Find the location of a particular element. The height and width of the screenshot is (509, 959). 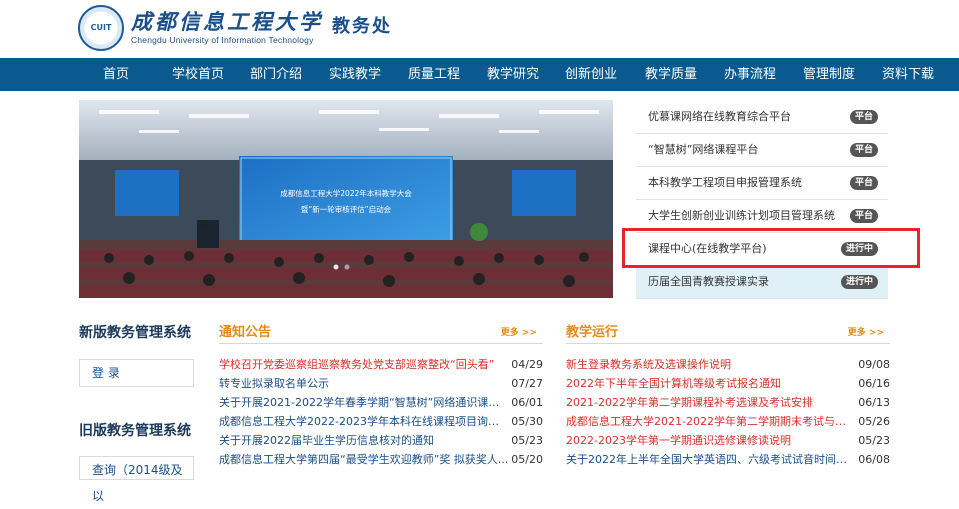

notice-item: 成都信息工程大学第四届“最受学生欢迎教师”奖 拟获奖人... 05/20 is located at coordinates (381, 459).